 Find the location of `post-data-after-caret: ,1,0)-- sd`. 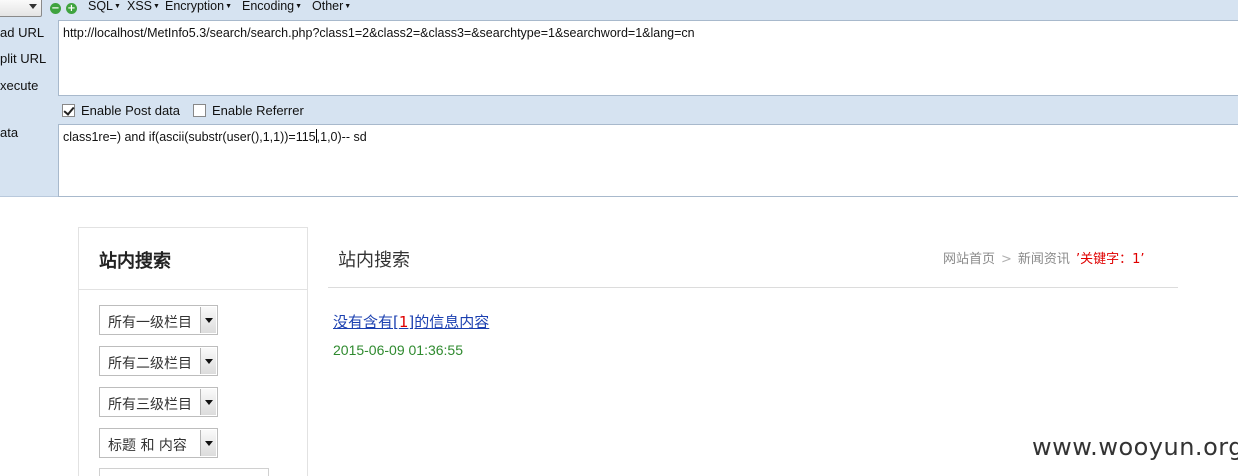

post-data-after-caret: ,1,0)-- sd is located at coordinates (341, 137).